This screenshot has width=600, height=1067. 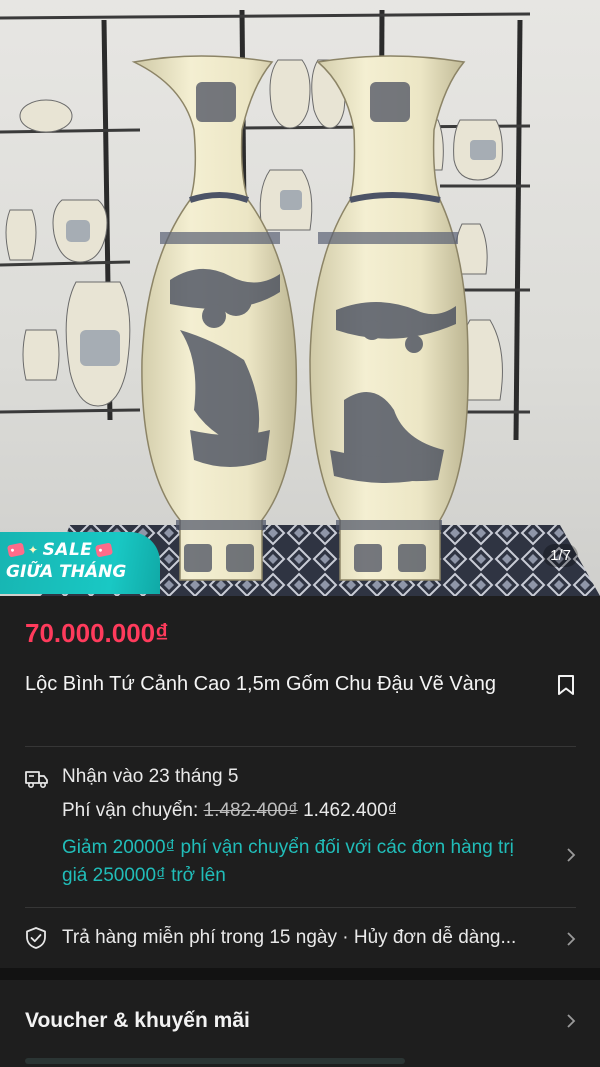 What do you see at coordinates (300, 974) in the screenshot?
I see `section-separator` at bounding box center [300, 974].